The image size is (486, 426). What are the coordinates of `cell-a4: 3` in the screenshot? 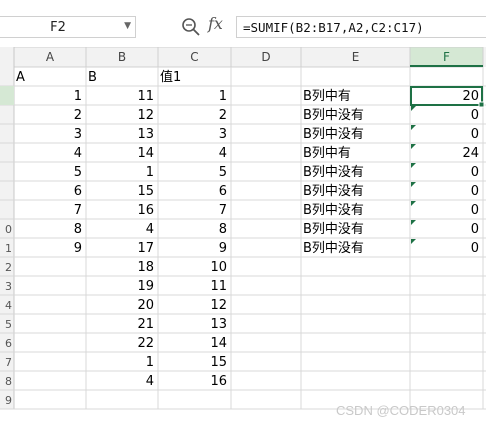 It's located at (78, 134).